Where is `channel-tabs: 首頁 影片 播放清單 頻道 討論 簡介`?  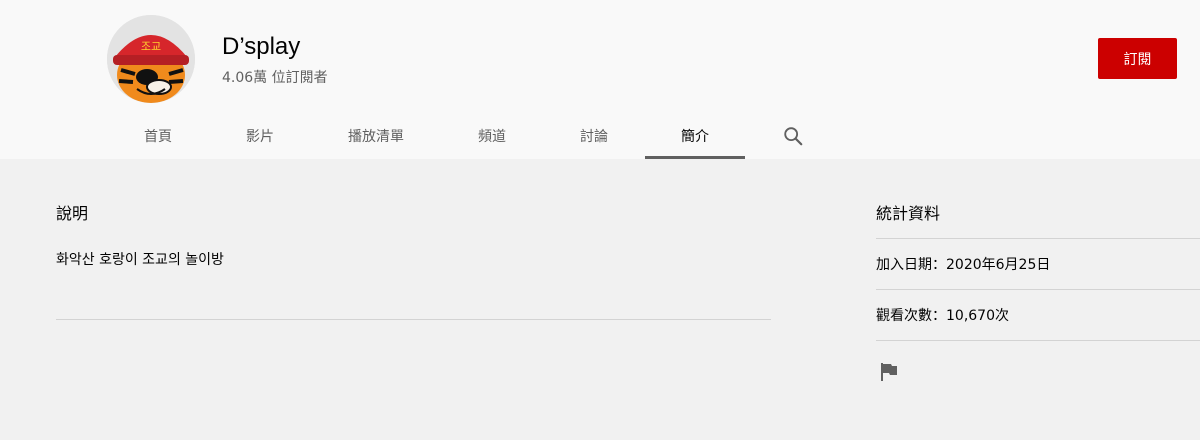
channel-tabs: 首頁 影片 播放清單 頻道 討論 簡介 is located at coordinates (474, 135).